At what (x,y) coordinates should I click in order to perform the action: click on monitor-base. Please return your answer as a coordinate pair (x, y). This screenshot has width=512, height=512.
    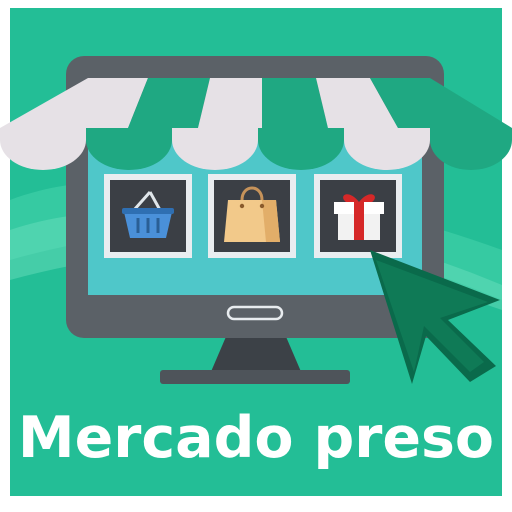
    Looking at the image, I should click on (255, 377).